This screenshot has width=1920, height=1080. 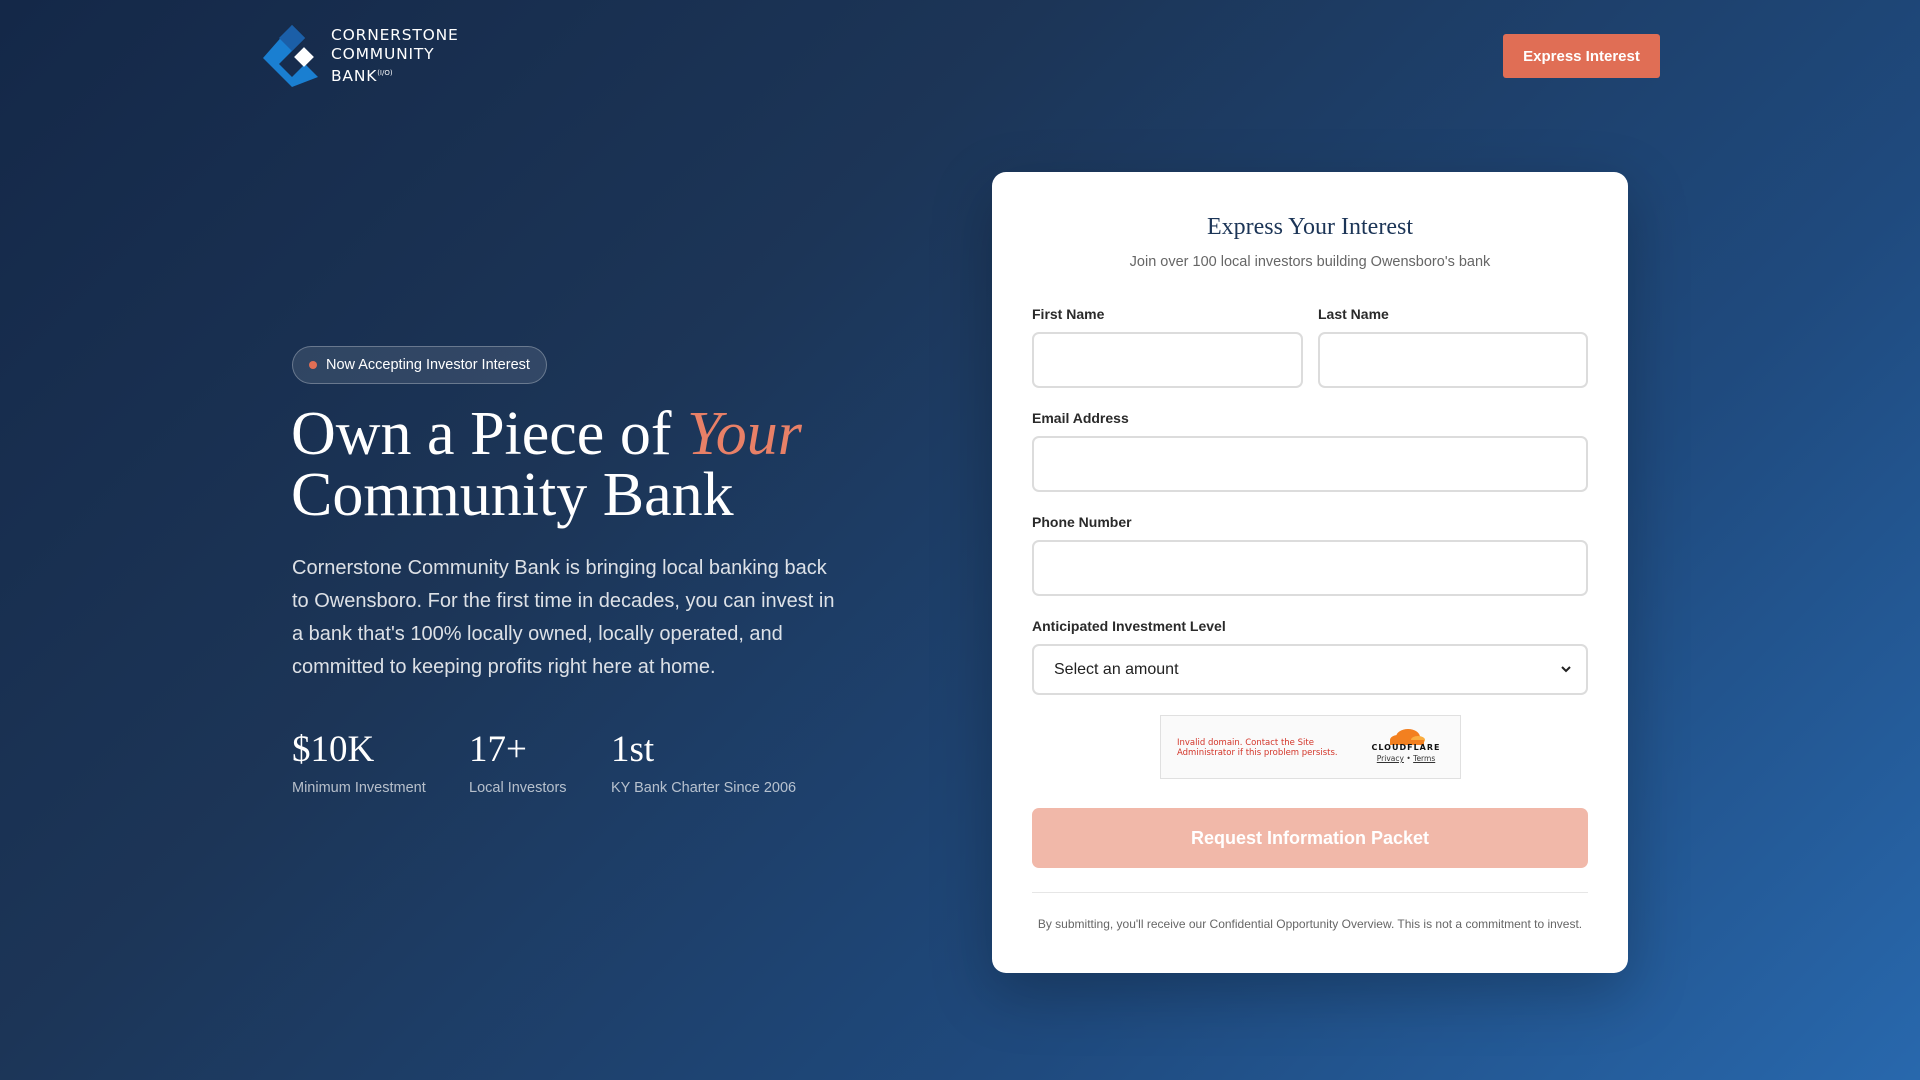 What do you see at coordinates (1082, 522) in the screenshot?
I see `phone-label: Phone Number` at bounding box center [1082, 522].